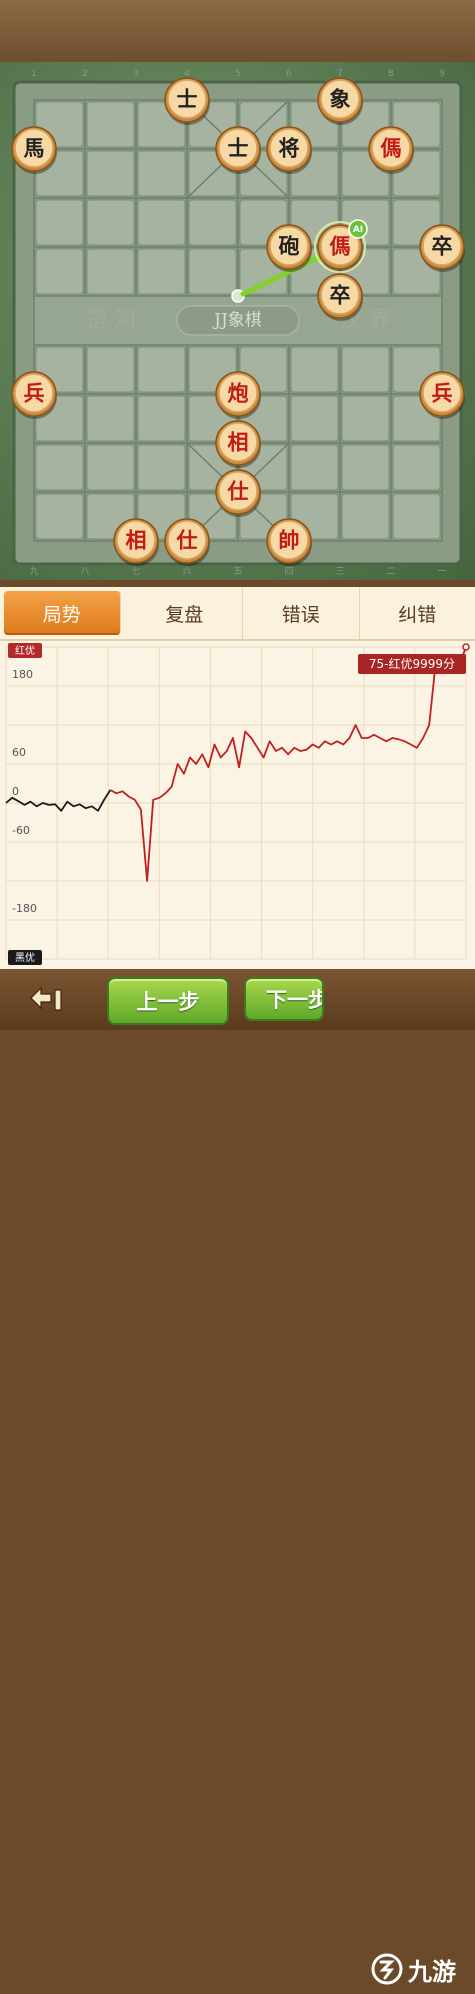 The image size is (475, 1994). I want to click on bottom-bar: 上一步 下一步 九游, so click(237, 999).